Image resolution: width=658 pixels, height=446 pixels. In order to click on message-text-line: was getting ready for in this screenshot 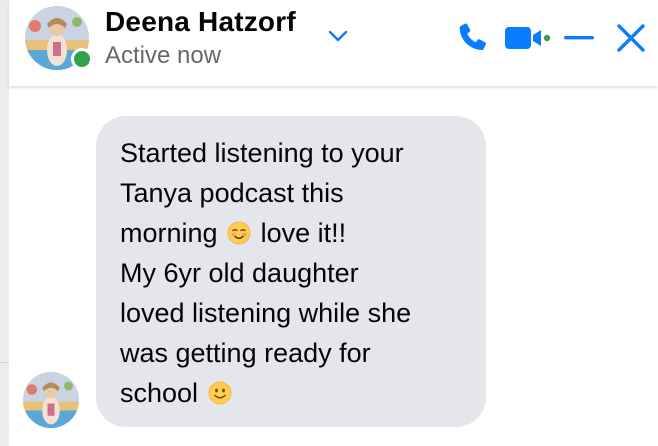, I will do `click(245, 353)`.